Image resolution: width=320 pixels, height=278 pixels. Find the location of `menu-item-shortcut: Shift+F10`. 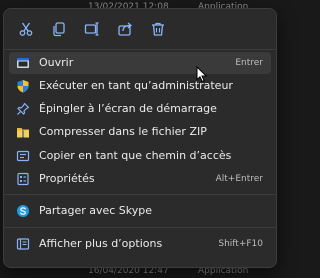

menu-item-shortcut: Shift+F10 is located at coordinates (240, 244).